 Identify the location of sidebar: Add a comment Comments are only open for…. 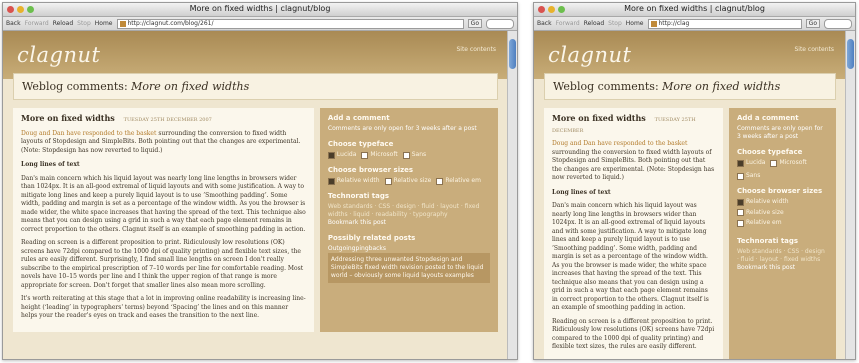
(408, 220).